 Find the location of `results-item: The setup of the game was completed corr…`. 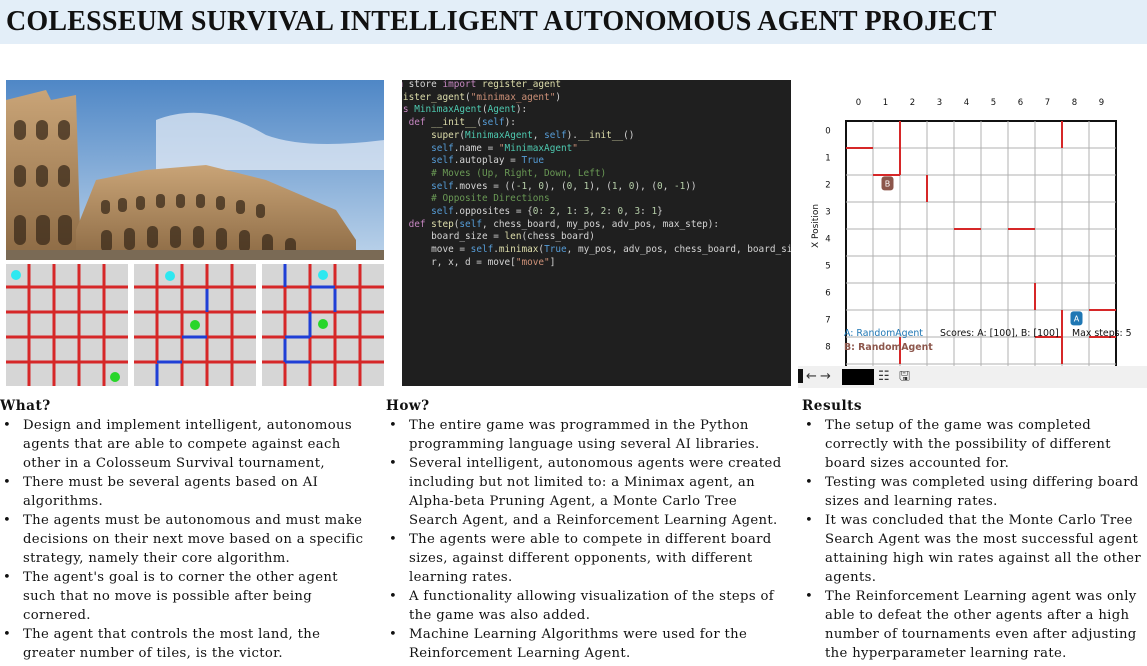

results-item: The setup of the game was completed corr… is located at coordinates (976, 444).